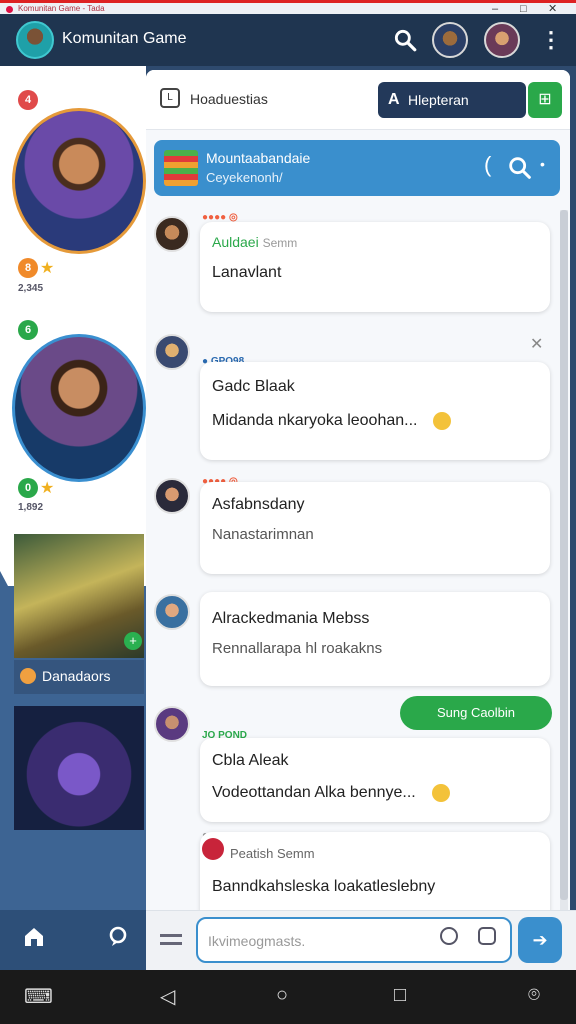  What do you see at coordinates (263, 534) in the screenshot?
I see `message-text: Nanastarimnan` at bounding box center [263, 534].